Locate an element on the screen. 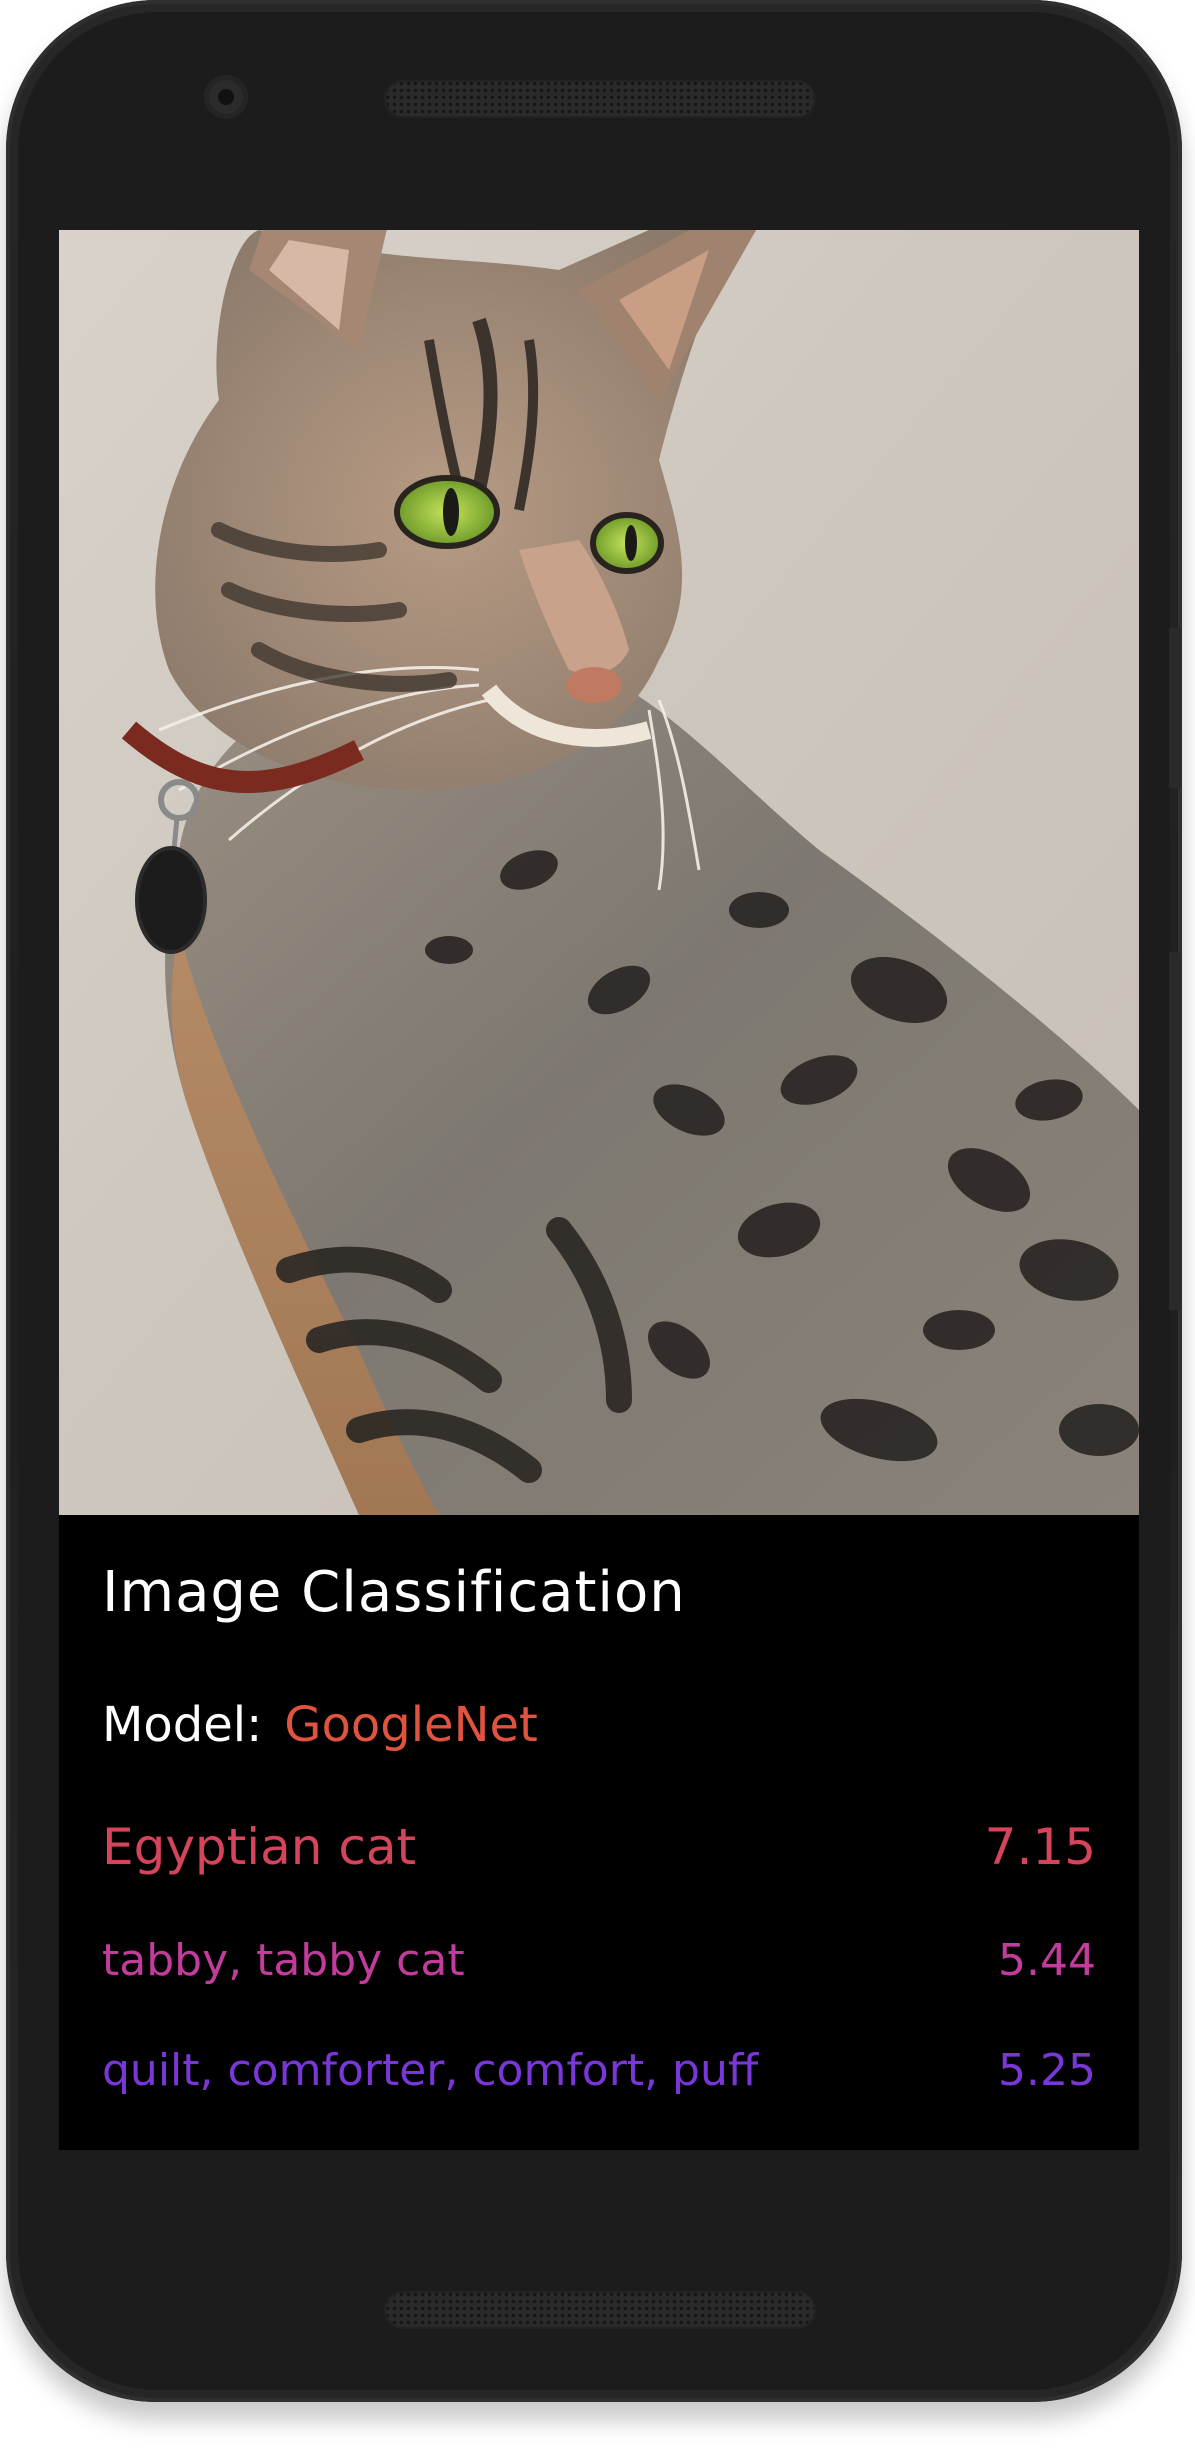 Image resolution: width=1195 pixels, height=2455 pixels. result-label: quilt, comforter, comfort, puff is located at coordinates (430, 2070).